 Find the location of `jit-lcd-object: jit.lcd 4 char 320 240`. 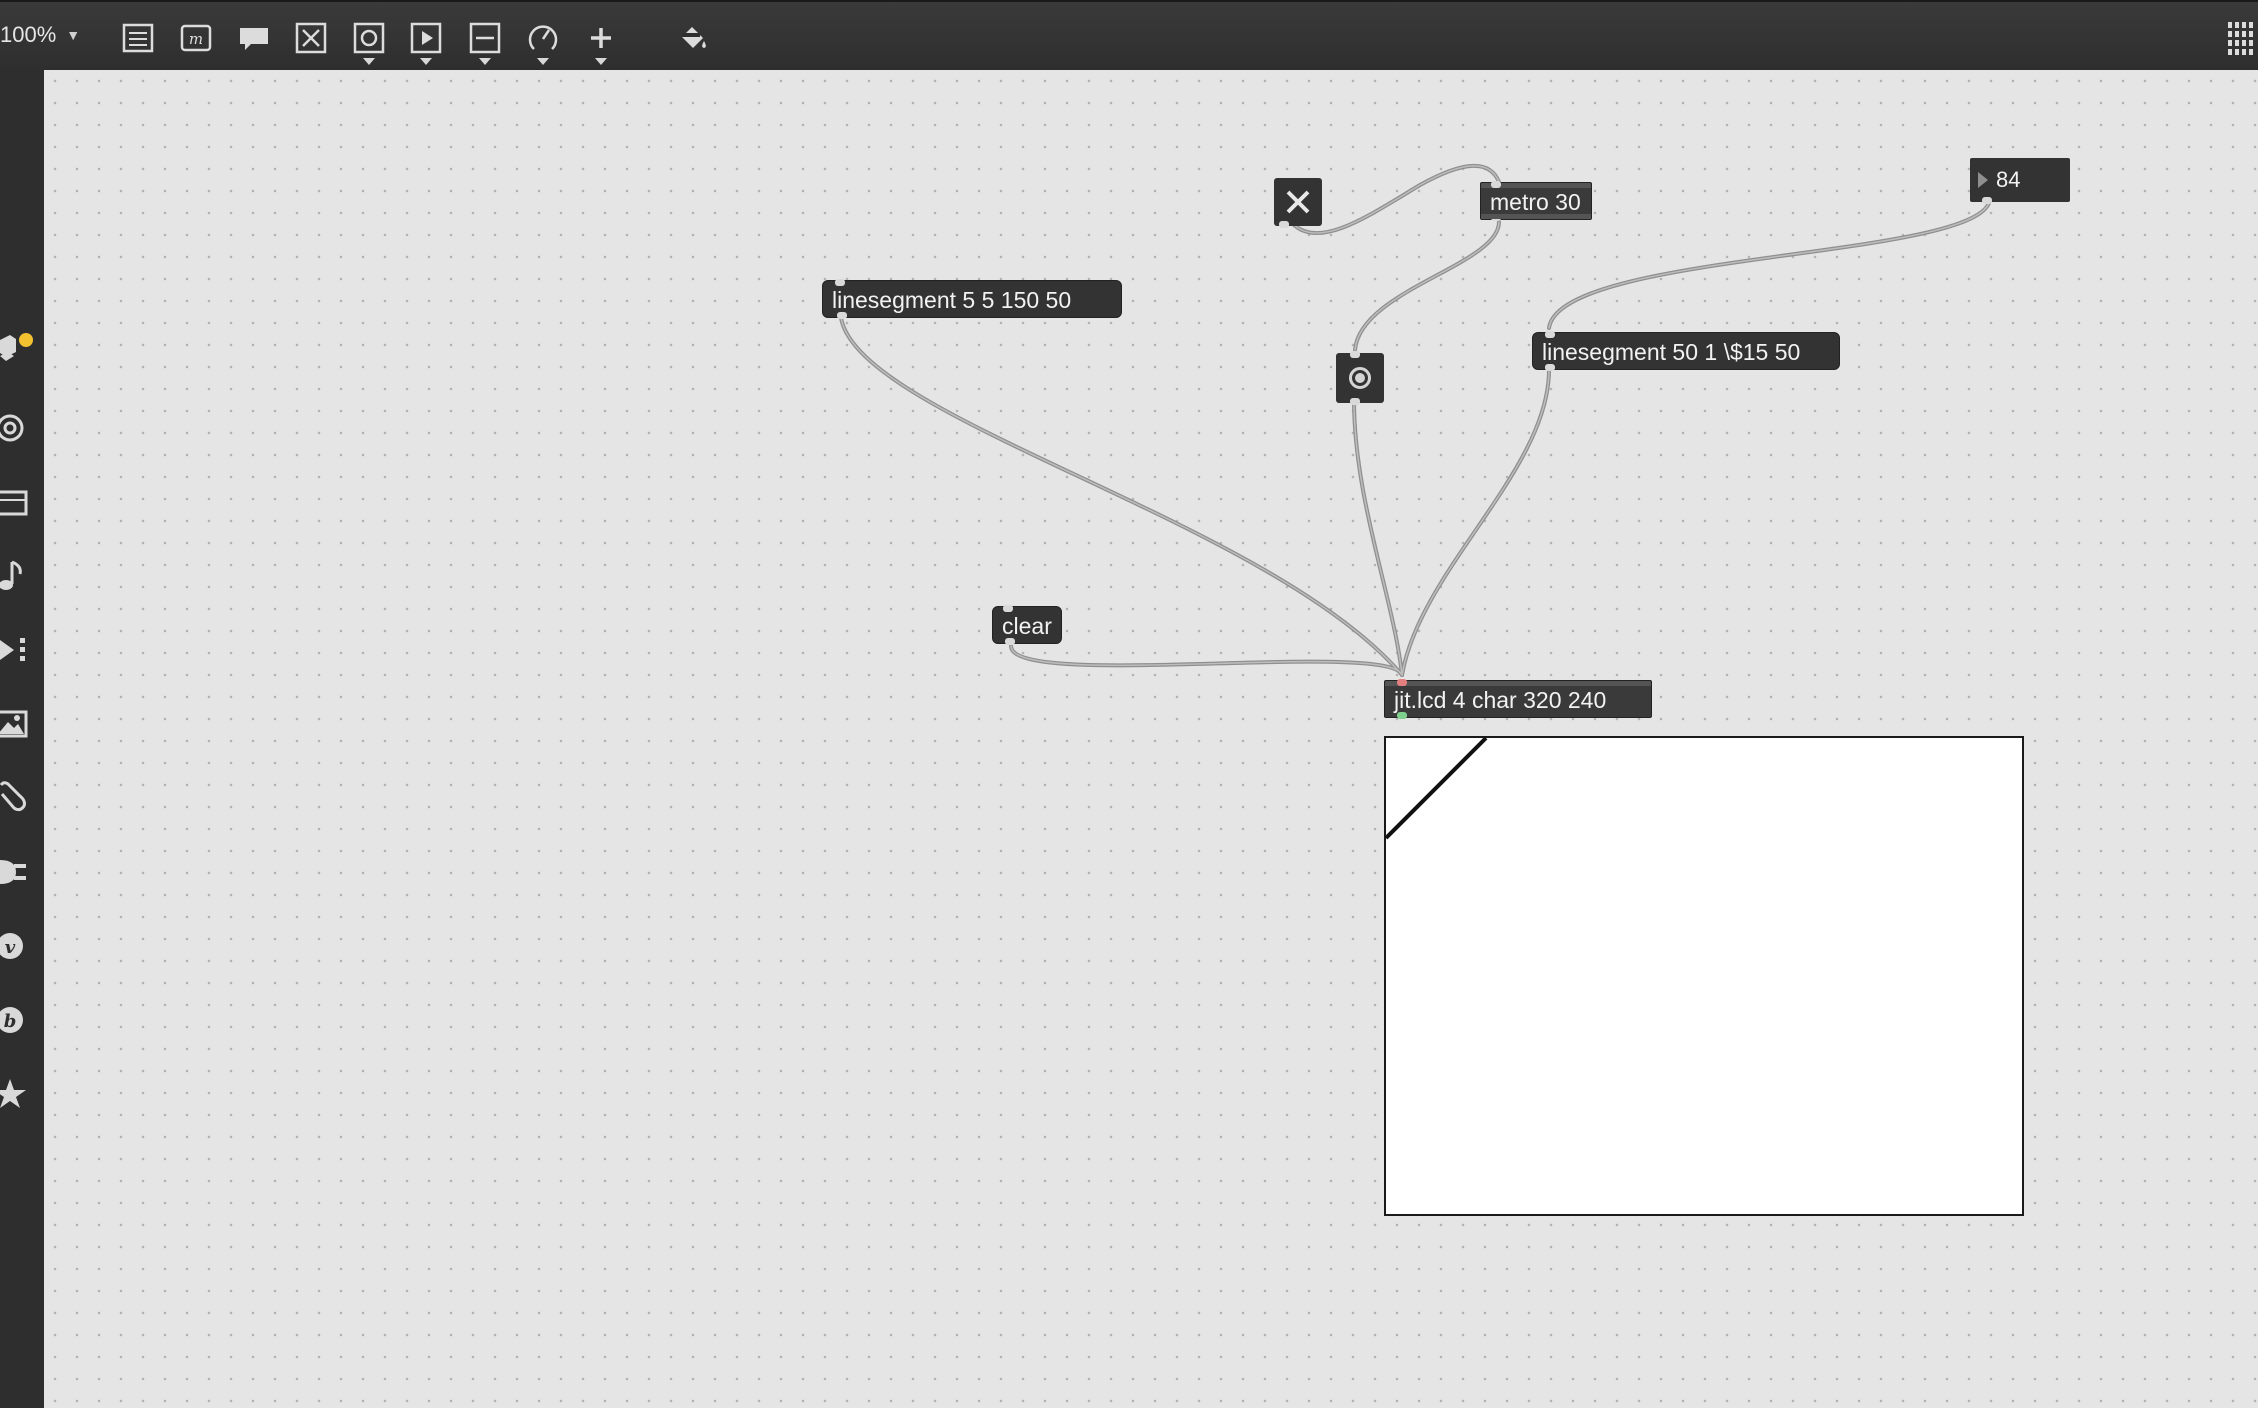

jit-lcd-object: jit.lcd 4 char 320 240 is located at coordinates (1518, 699).